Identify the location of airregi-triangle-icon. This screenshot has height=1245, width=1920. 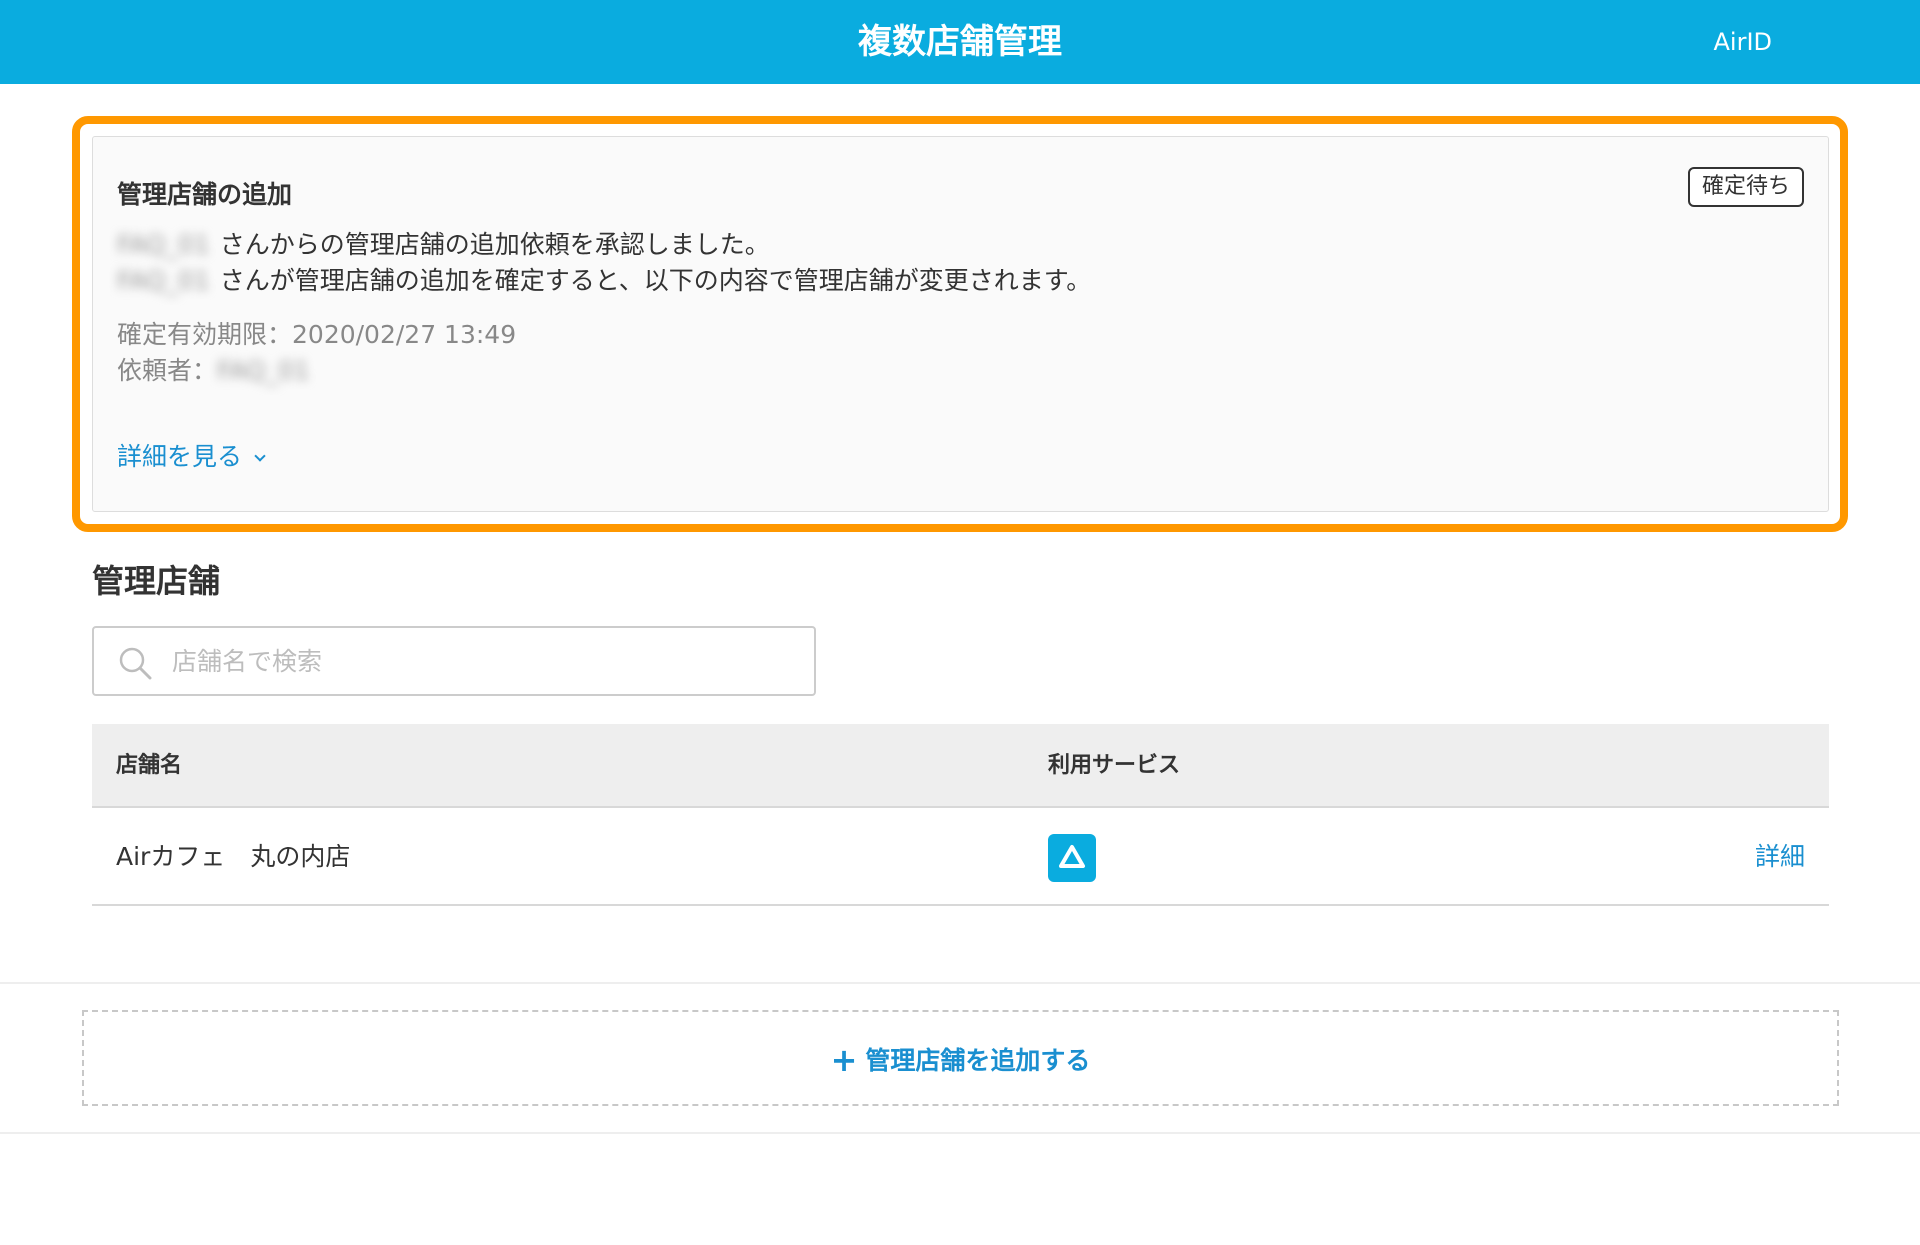
(1072, 858).